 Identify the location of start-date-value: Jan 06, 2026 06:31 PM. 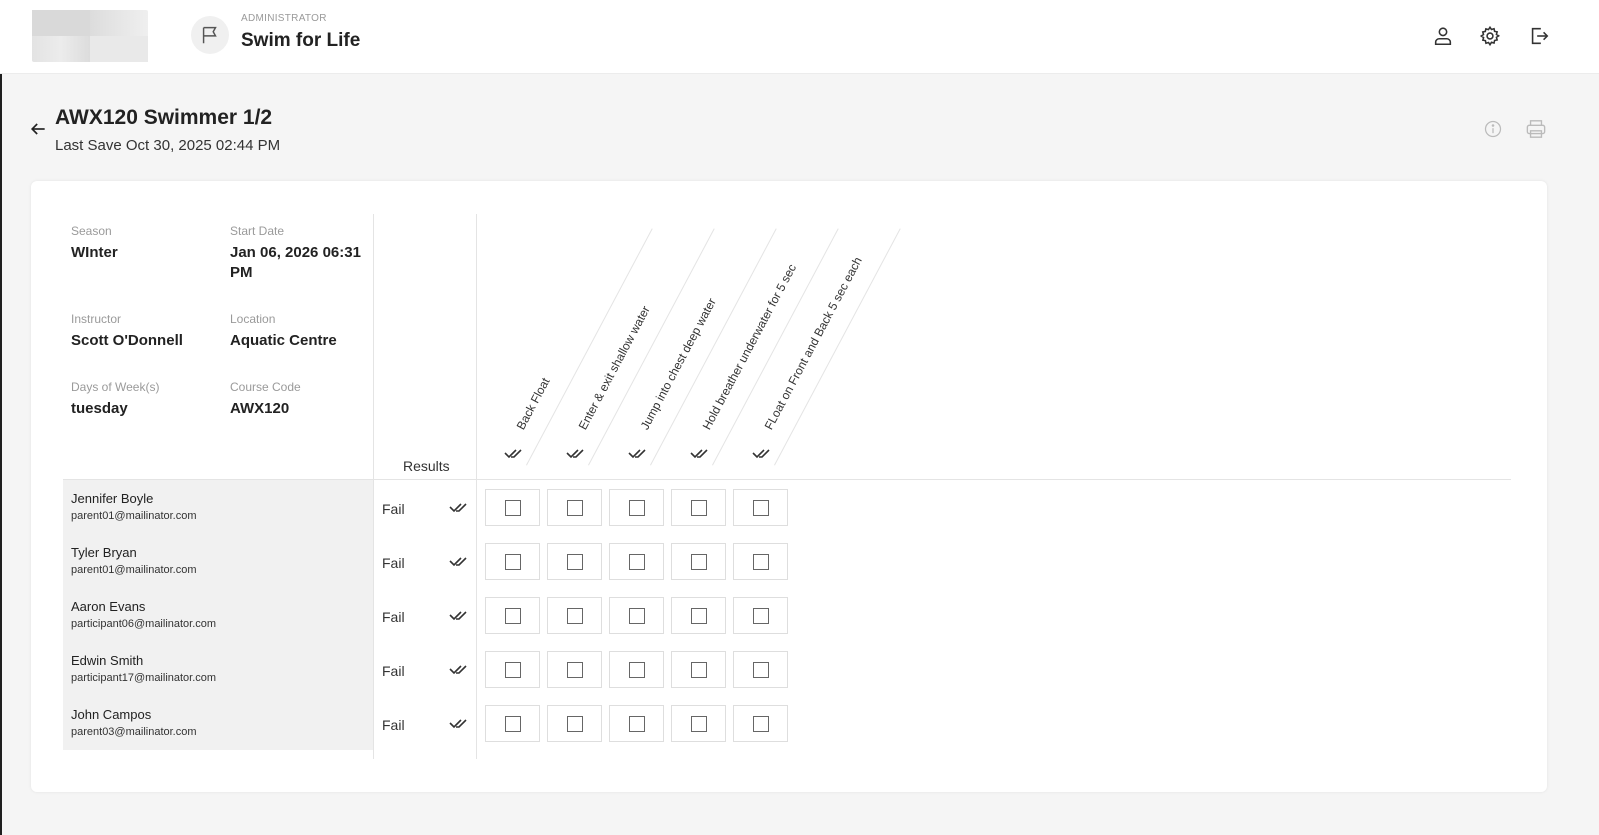
(295, 262).